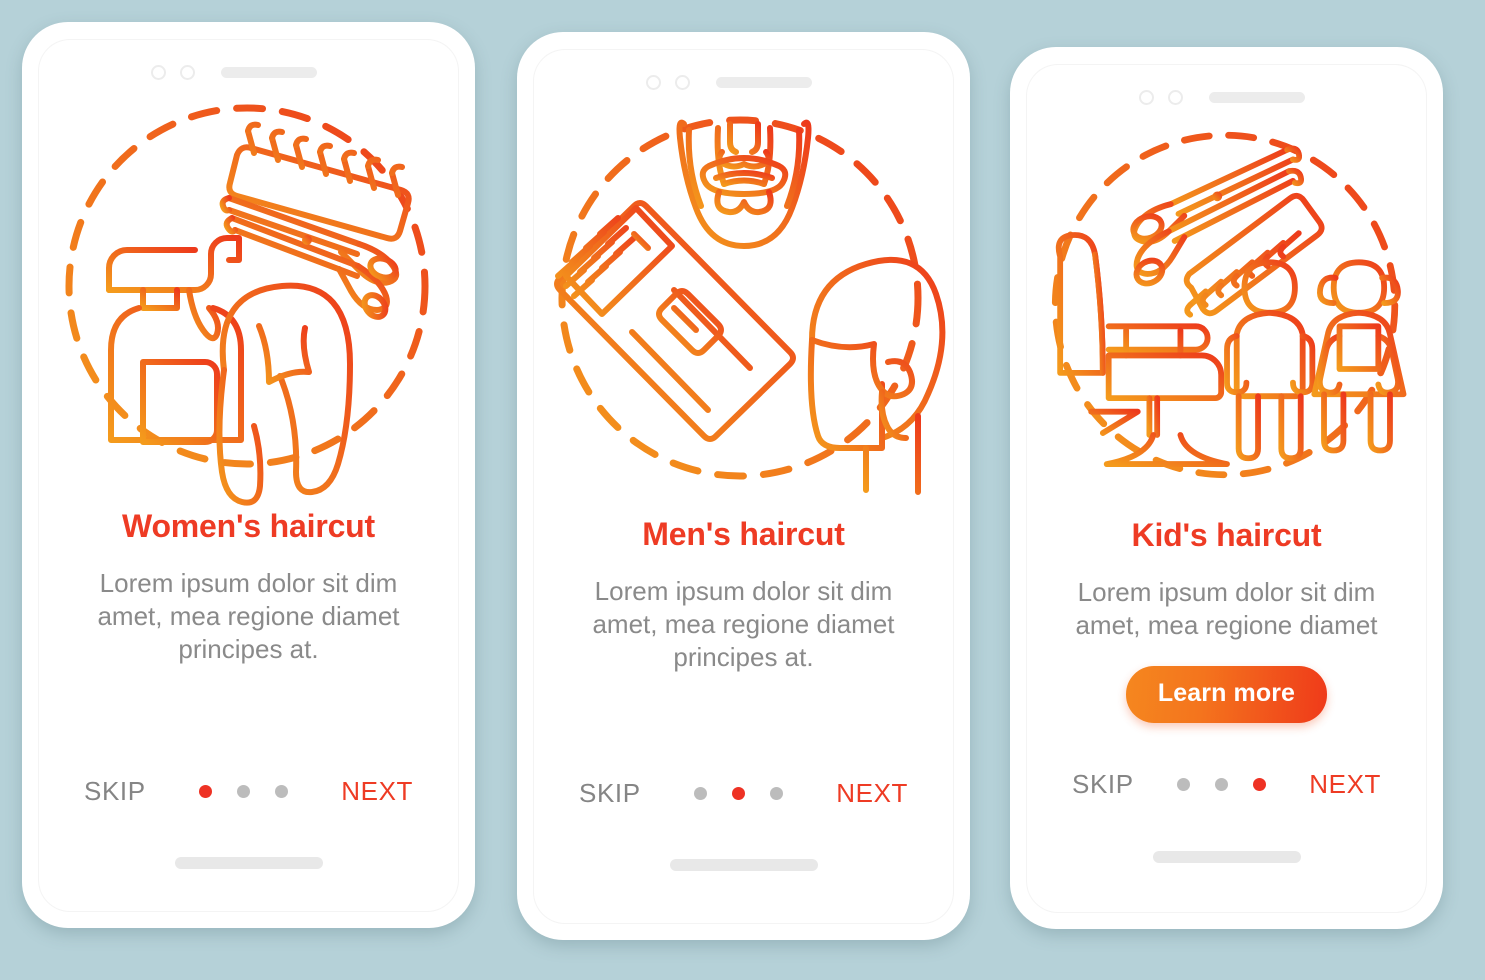 This screenshot has width=1485, height=980. Describe the element at coordinates (743, 534) in the screenshot. I see `page-title: Men's haircut` at that location.